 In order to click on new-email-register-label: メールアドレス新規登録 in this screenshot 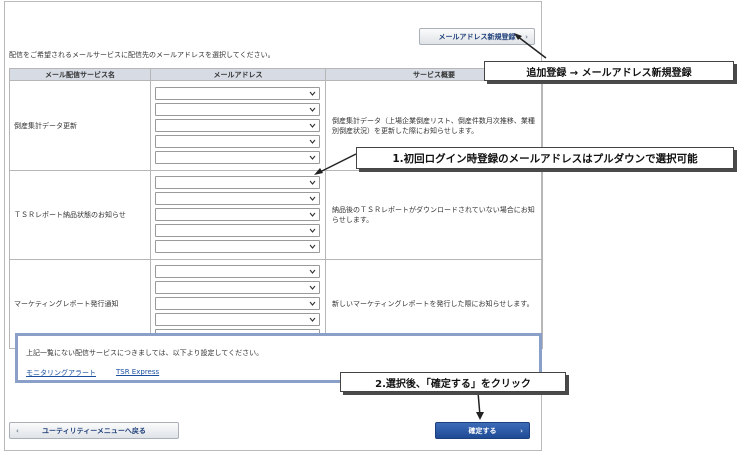, I will do `click(477, 36)`.